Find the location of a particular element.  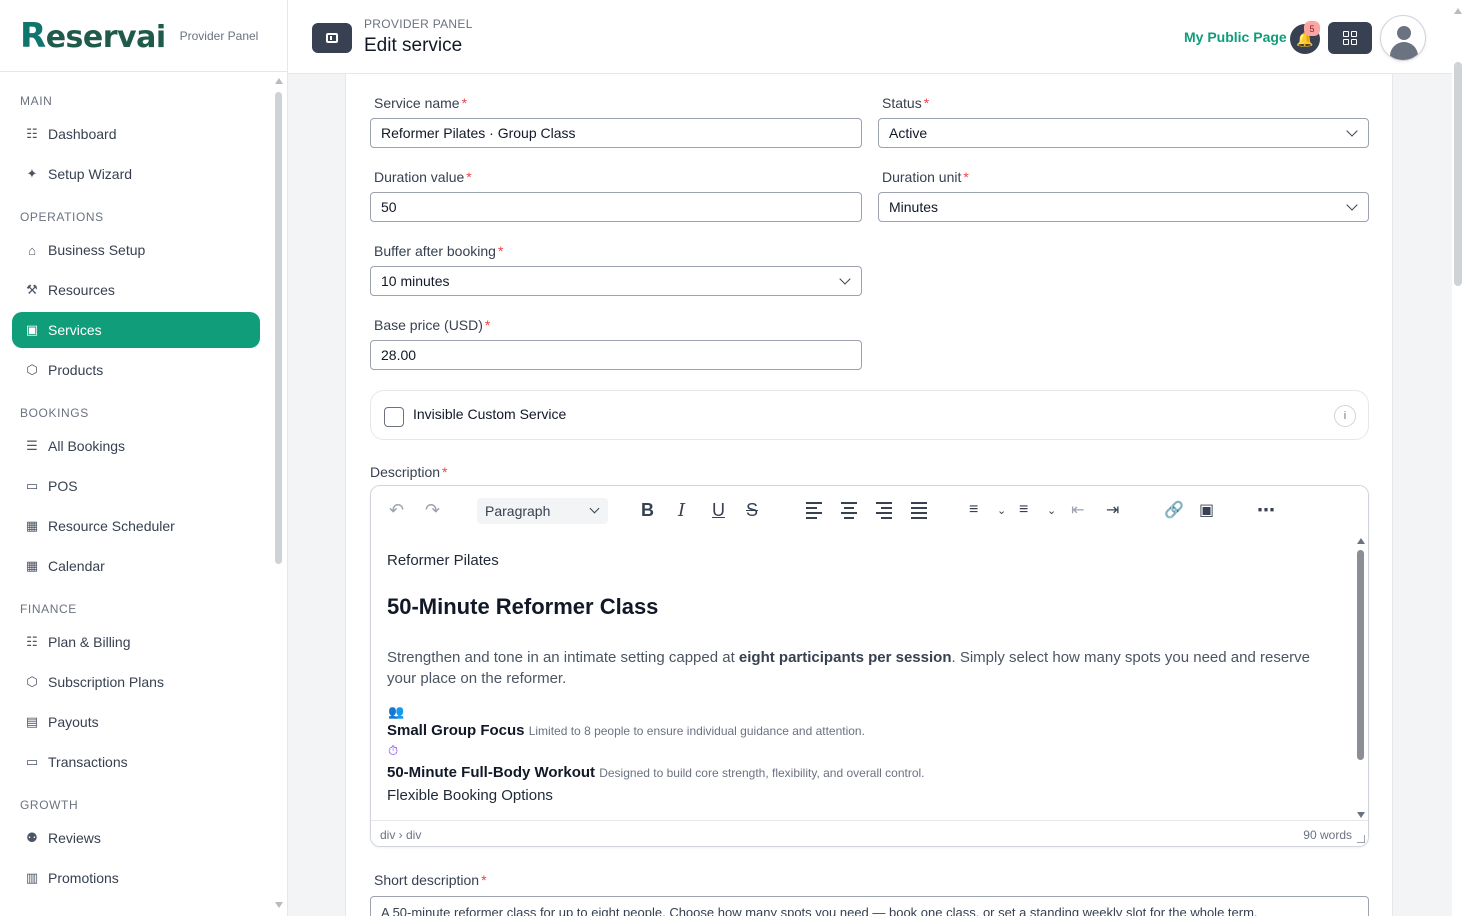

nav-section-title: GROWTH is located at coordinates (49, 805).